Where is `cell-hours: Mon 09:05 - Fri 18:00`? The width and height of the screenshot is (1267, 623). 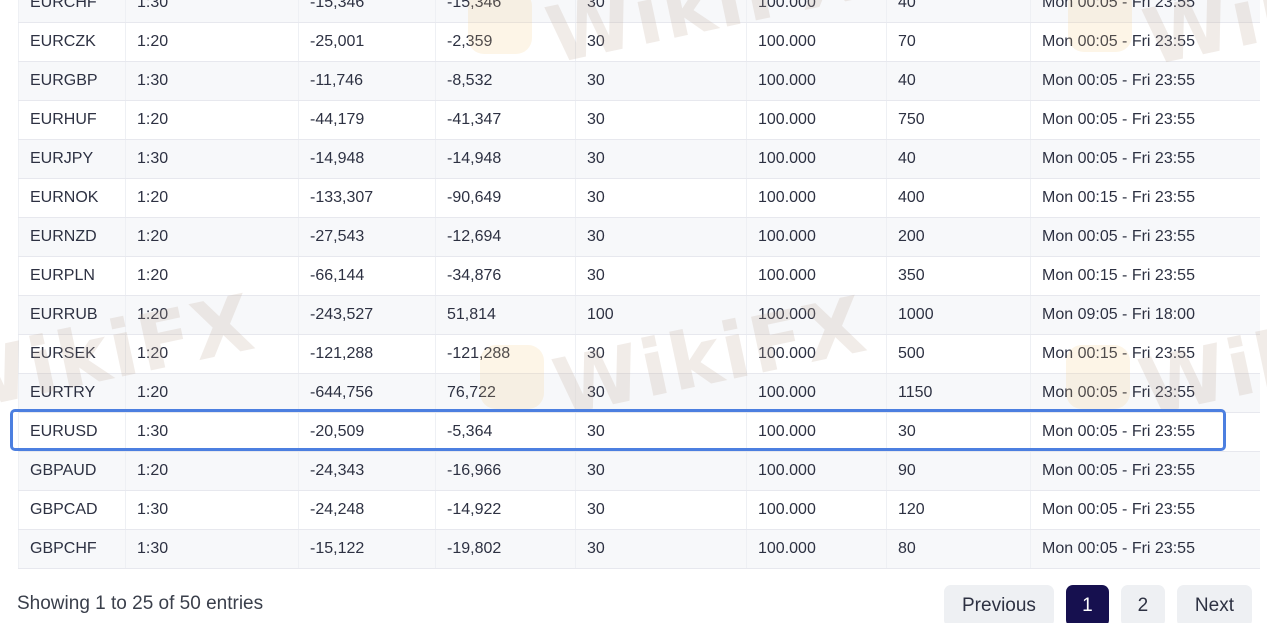 cell-hours: Mon 09:05 - Fri 18:00 is located at coordinates (1145, 315).